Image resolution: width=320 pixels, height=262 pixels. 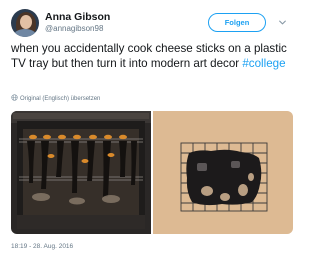 What do you see at coordinates (152, 23) in the screenshot?
I see `tweet-header: Anna Gibson @annagibson98 Folgen` at bounding box center [152, 23].